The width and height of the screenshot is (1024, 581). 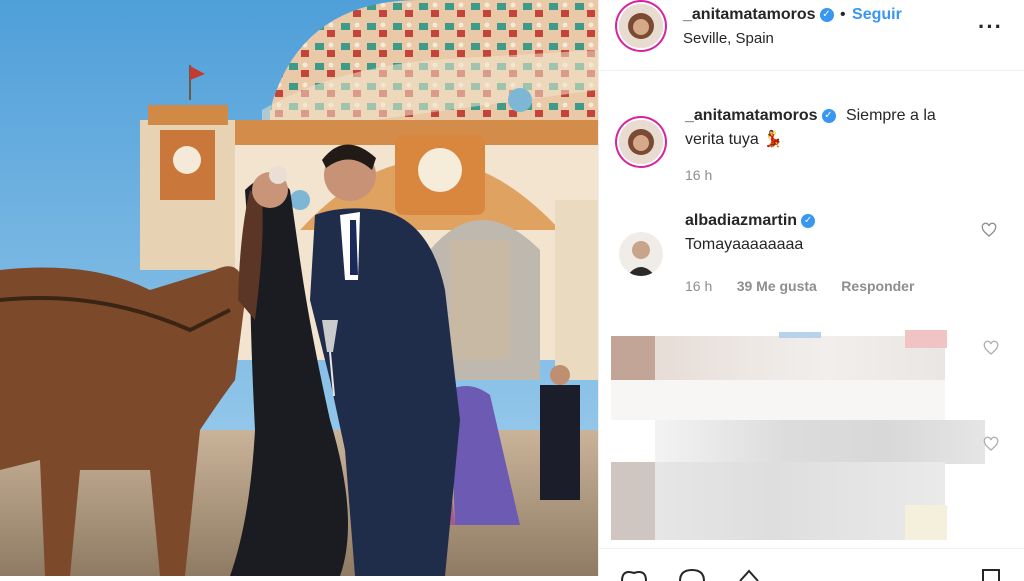 I want to click on comment-time: 16 h, so click(x=698, y=286).